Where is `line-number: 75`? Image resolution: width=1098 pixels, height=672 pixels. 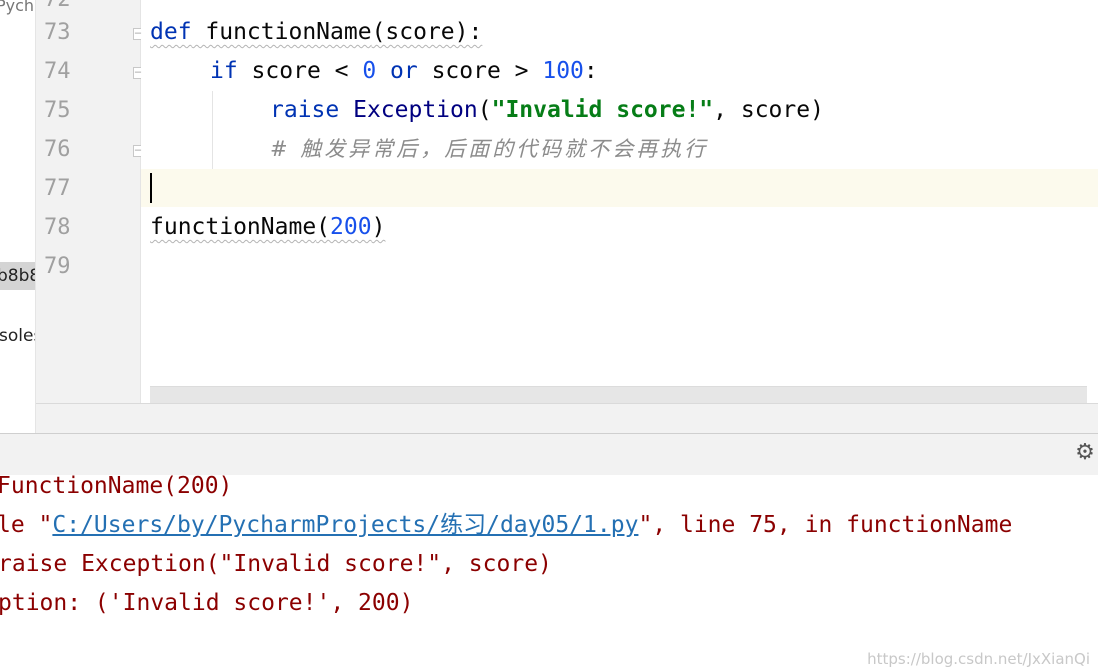
line-number: 75 is located at coordinates (57, 110).